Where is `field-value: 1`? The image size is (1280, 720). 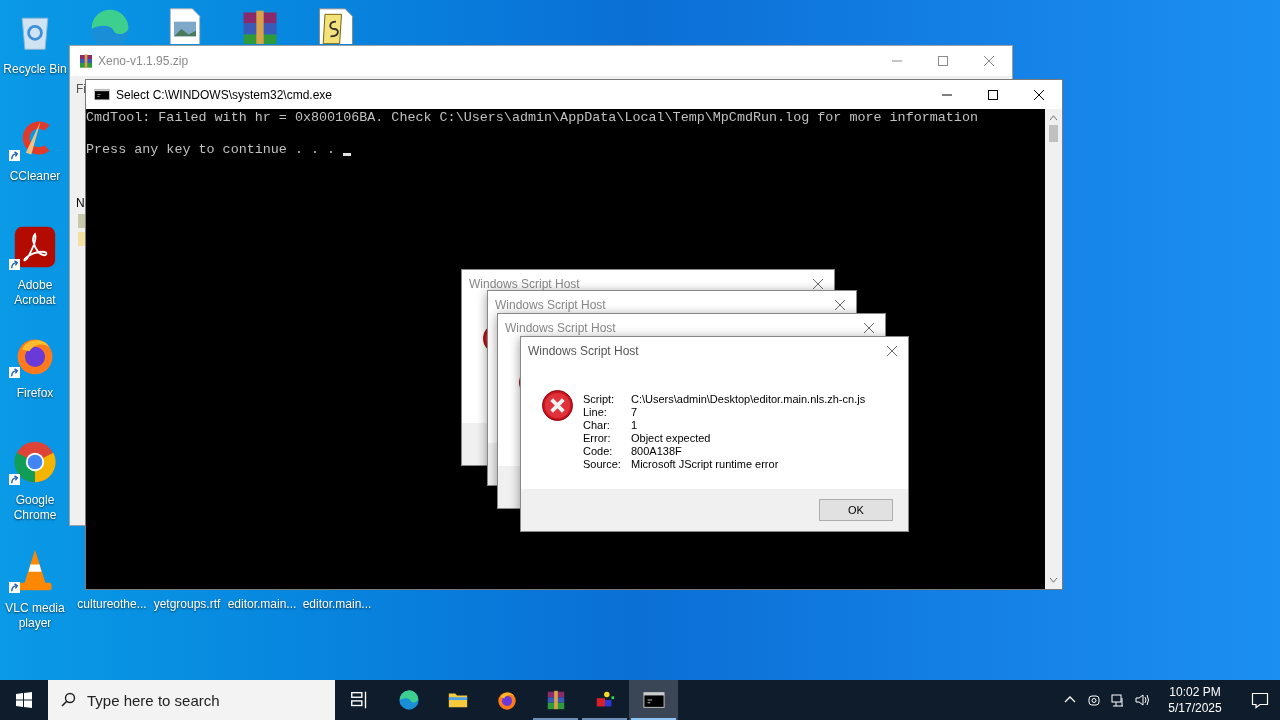 field-value: 1 is located at coordinates (635, 425).